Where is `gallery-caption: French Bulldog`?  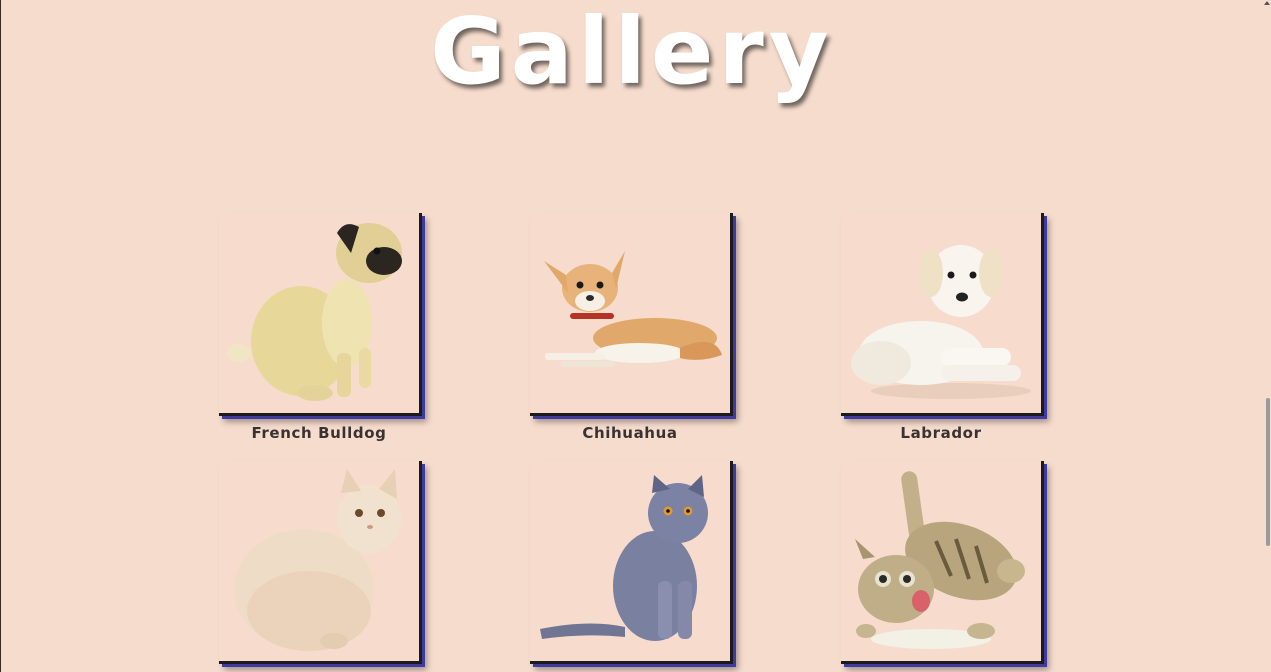
gallery-caption: French Bulldog is located at coordinates (319, 433).